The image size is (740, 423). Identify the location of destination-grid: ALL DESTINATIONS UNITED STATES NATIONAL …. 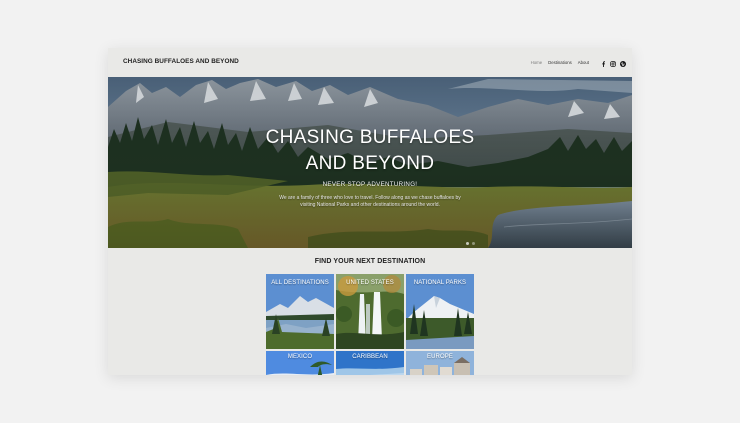
(370, 324).